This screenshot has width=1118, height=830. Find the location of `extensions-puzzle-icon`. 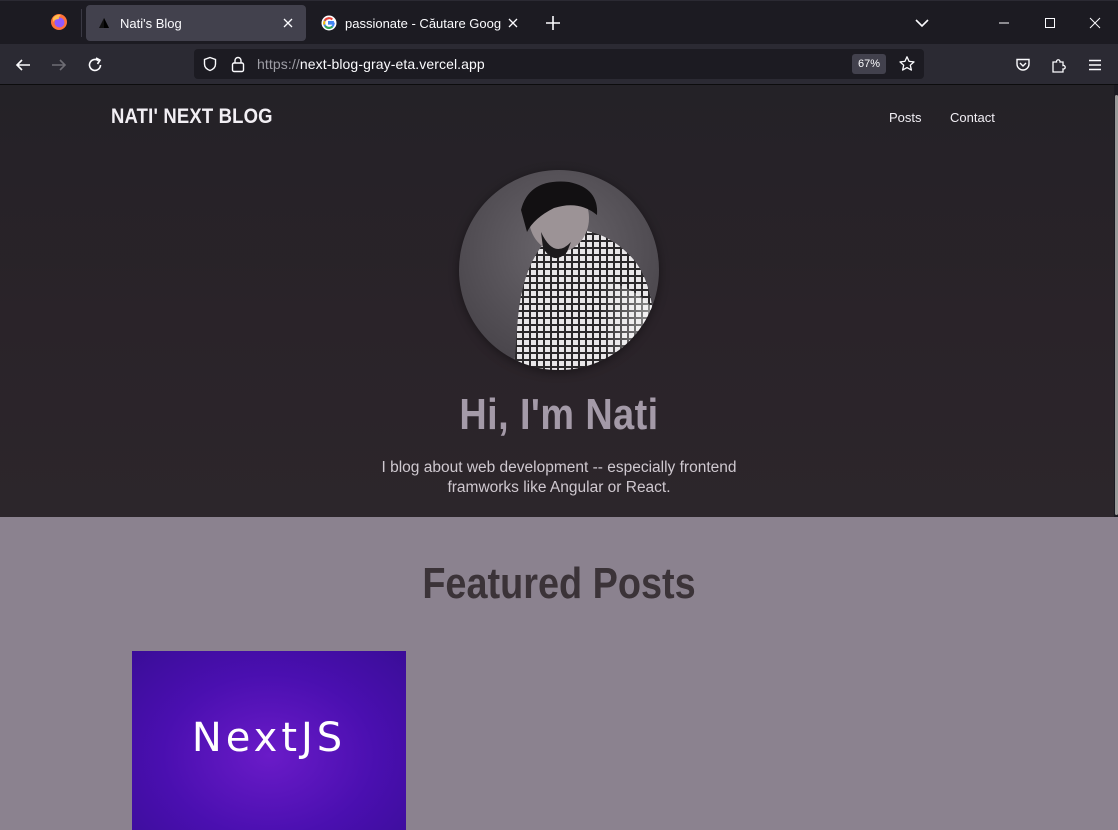

extensions-puzzle-icon is located at coordinates (1059, 65).